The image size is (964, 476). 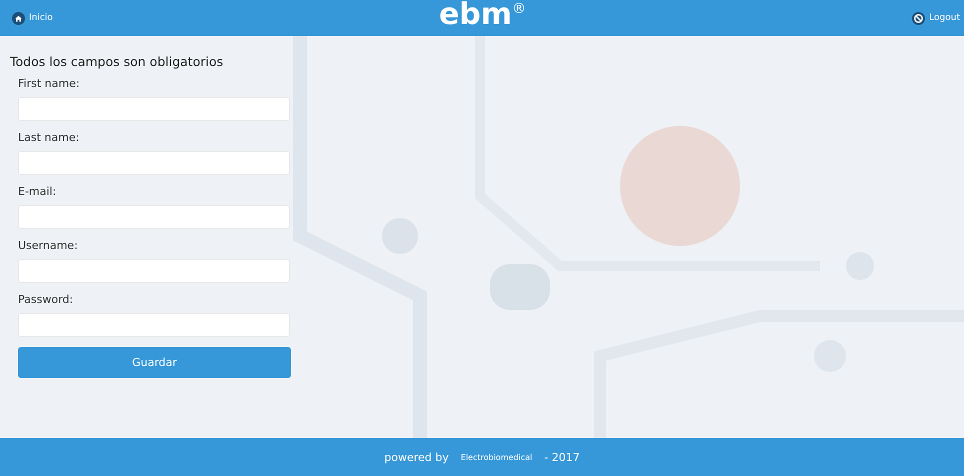 What do you see at coordinates (562, 457) in the screenshot?
I see `footer-year: - 2017` at bounding box center [562, 457].